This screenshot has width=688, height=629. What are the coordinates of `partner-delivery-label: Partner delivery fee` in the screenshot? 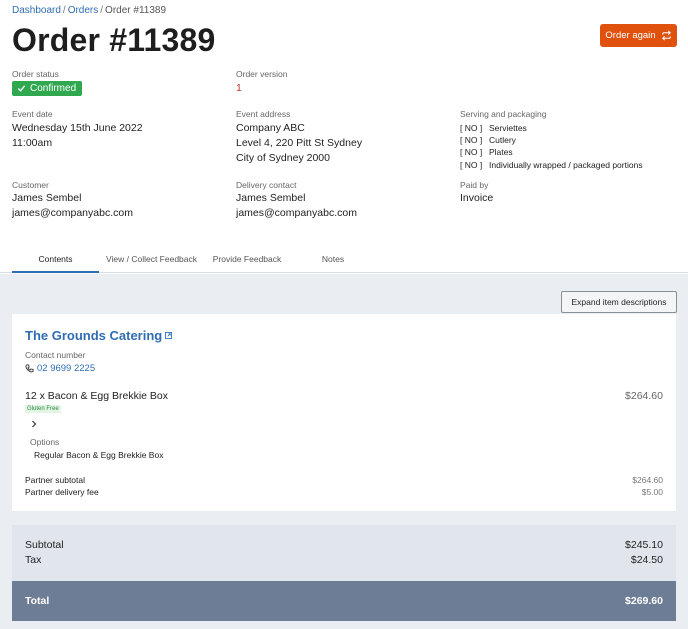 It's located at (62, 492).